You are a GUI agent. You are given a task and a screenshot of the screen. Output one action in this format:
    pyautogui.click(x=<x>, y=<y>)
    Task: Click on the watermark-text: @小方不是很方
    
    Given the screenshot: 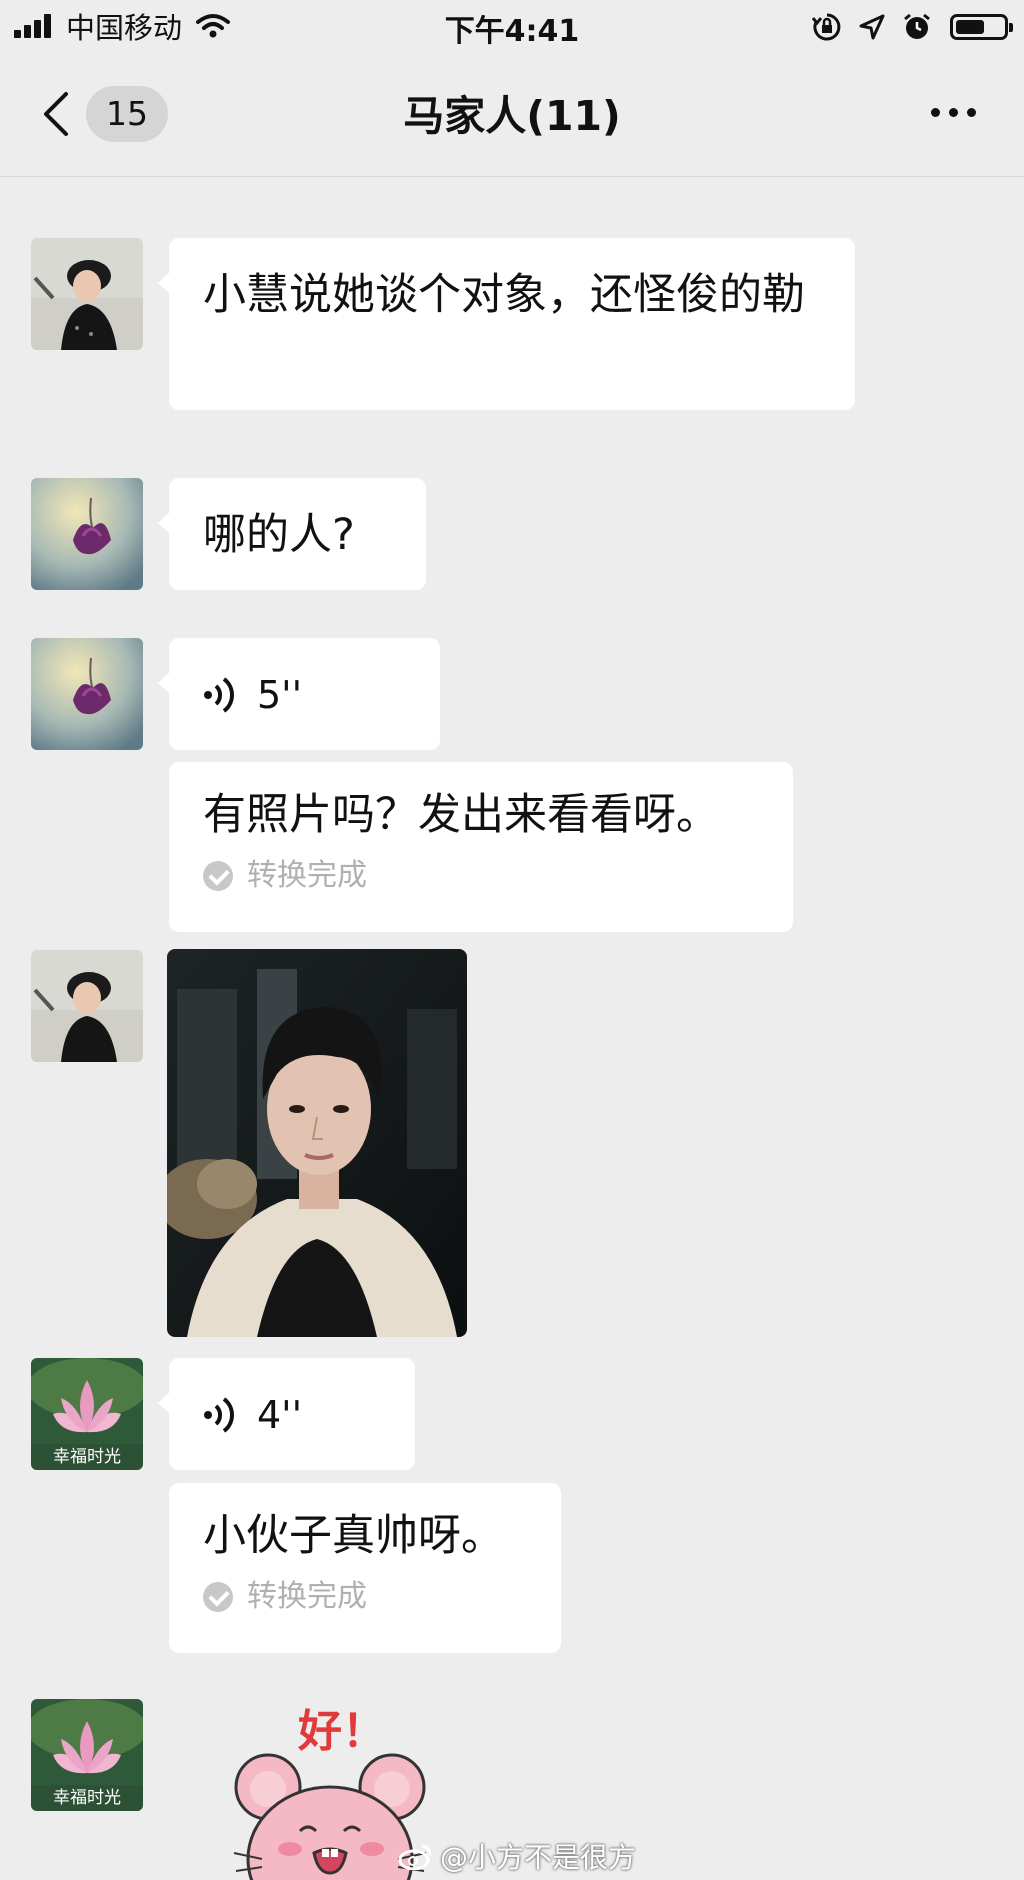 What is the action you would take?
    pyautogui.click(x=538, y=1857)
    